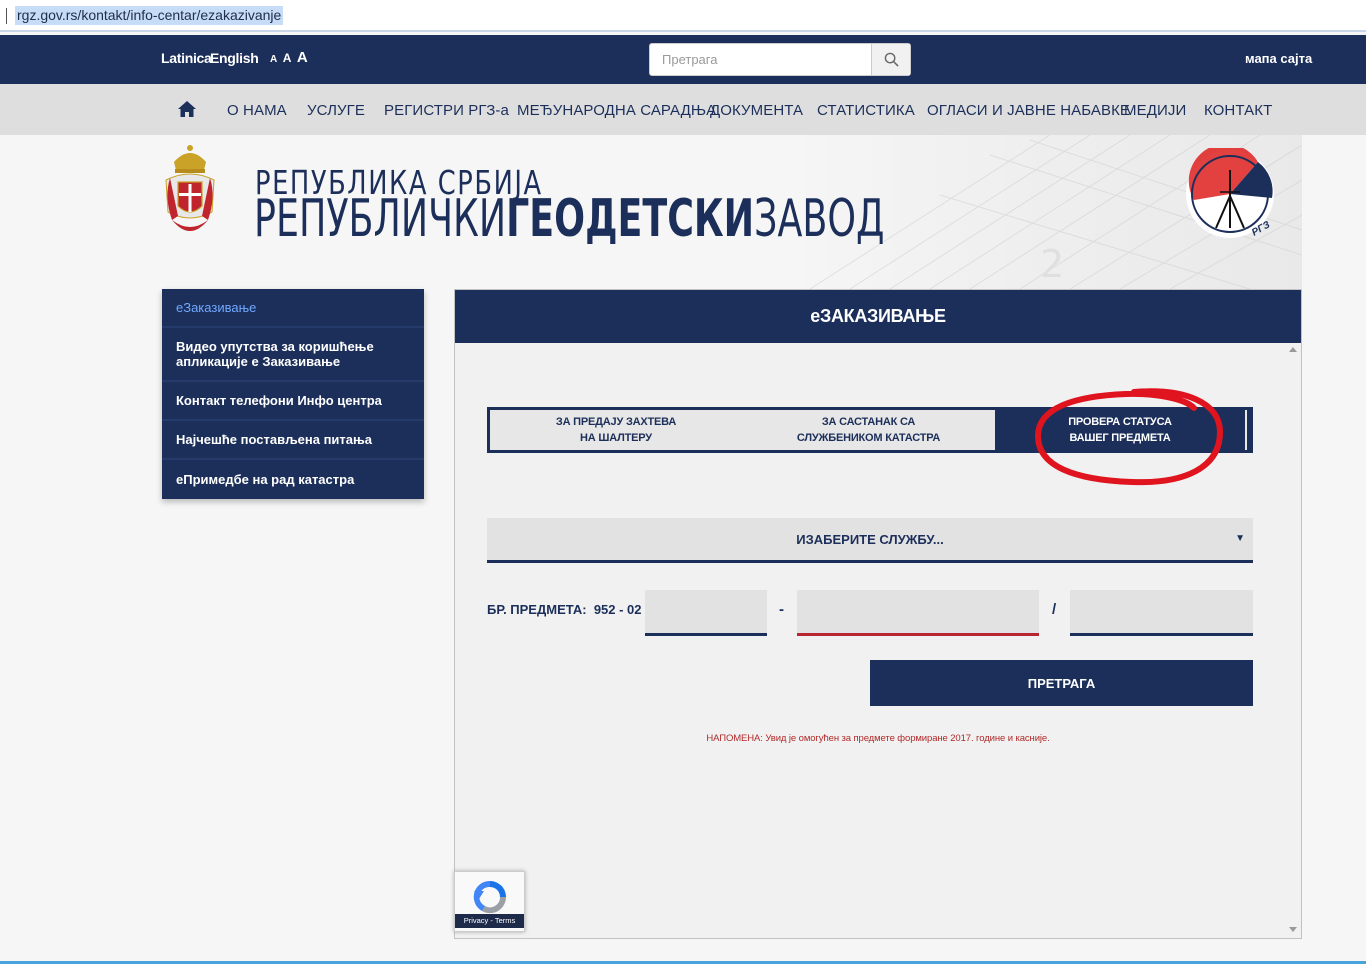 This screenshot has width=1366, height=964. I want to click on tab-label-line1: ЗА САСТАНАК СА, so click(868, 422).